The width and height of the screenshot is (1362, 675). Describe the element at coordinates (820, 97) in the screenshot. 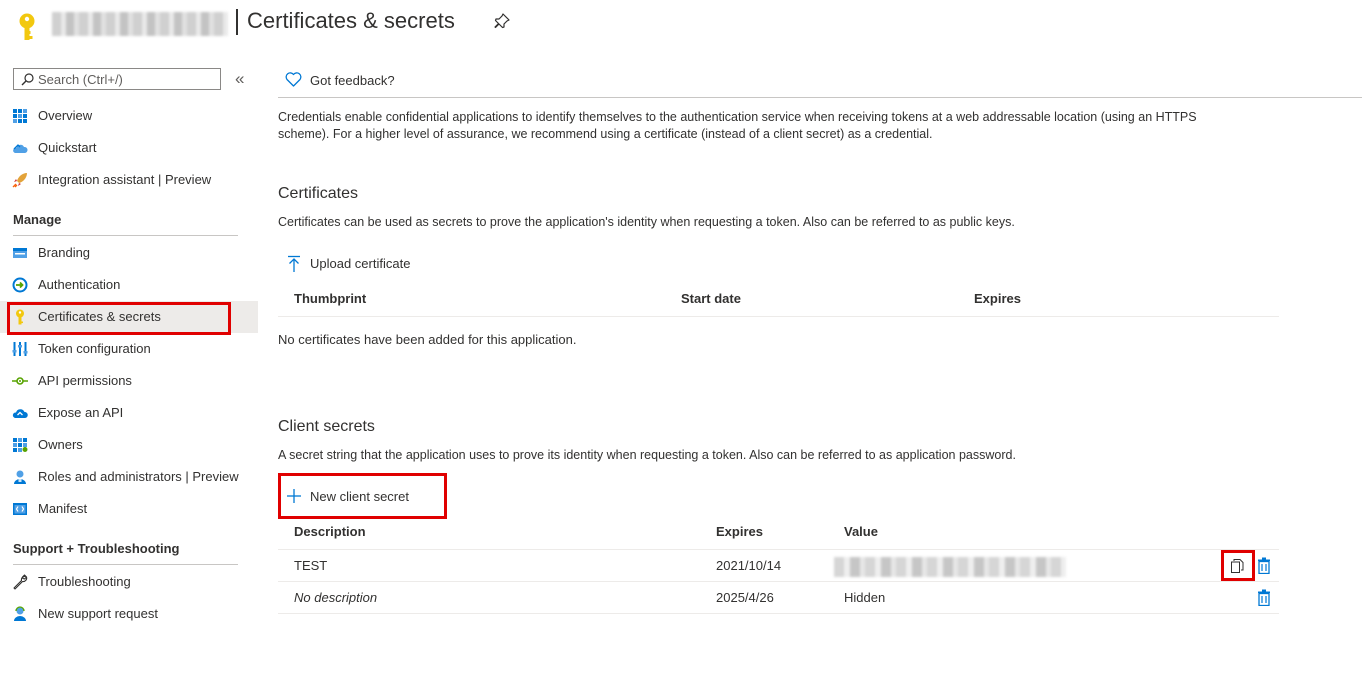

I see `command-bar-divider` at that location.